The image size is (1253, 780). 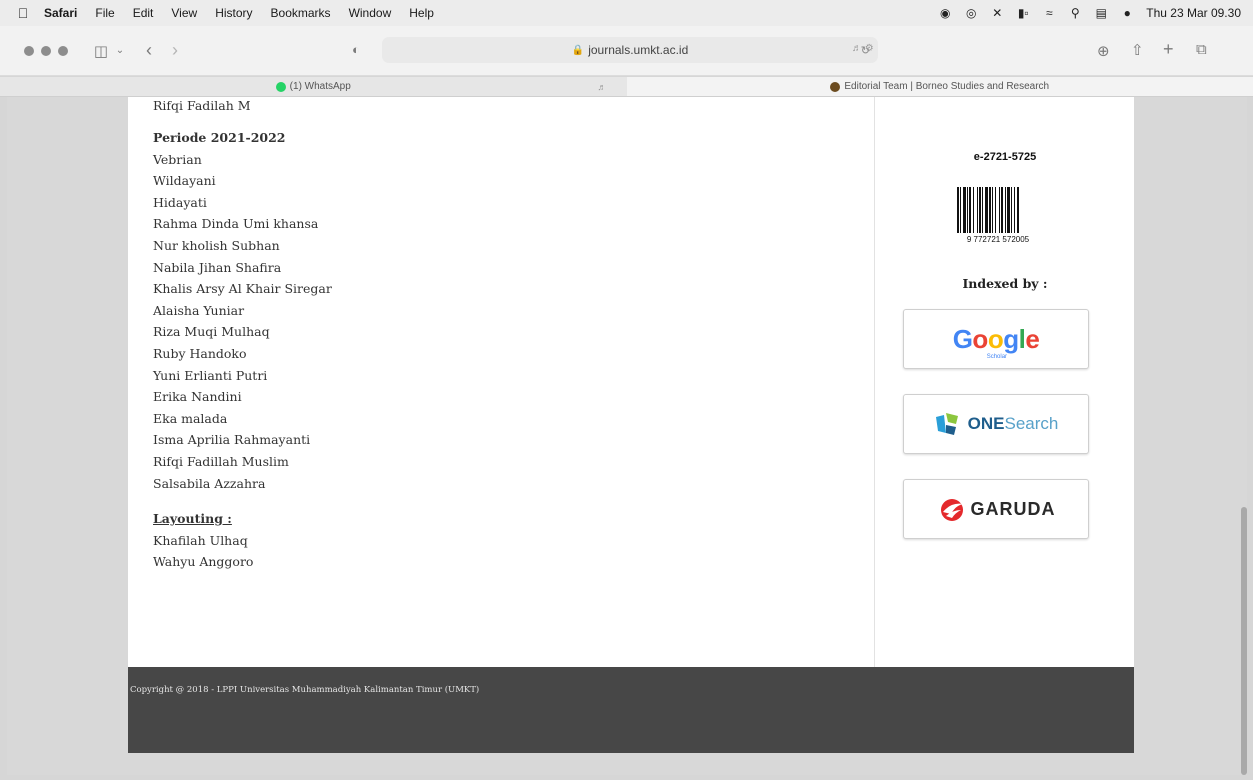 What do you see at coordinates (211, 332) in the screenshot?
I see `member-name: Riza Muqi Mulhaq` at bounding box center [211, 332].